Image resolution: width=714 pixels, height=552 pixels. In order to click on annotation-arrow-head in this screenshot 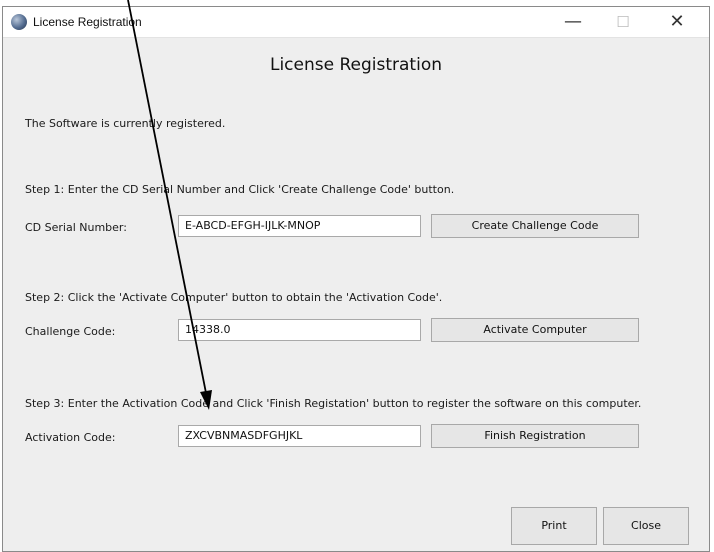, I will do `click(206, 400)`.